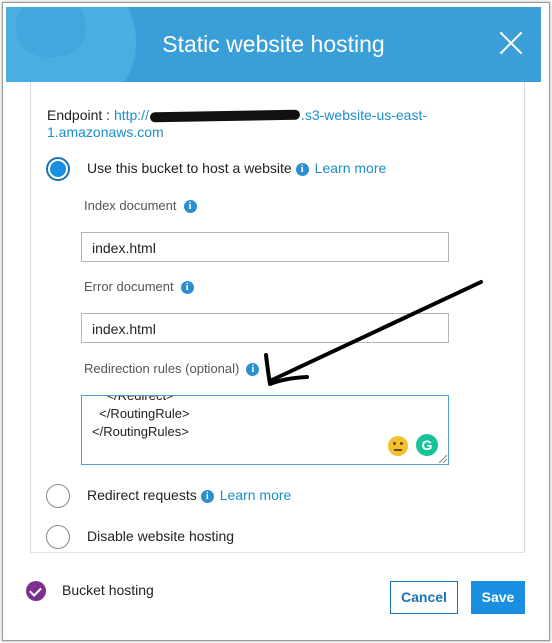 The height and width of the screenshot is (643, 552). Describe the element at coordinates (58, 496) in the screenshot. I see `radio-redirect-requests` at that location.